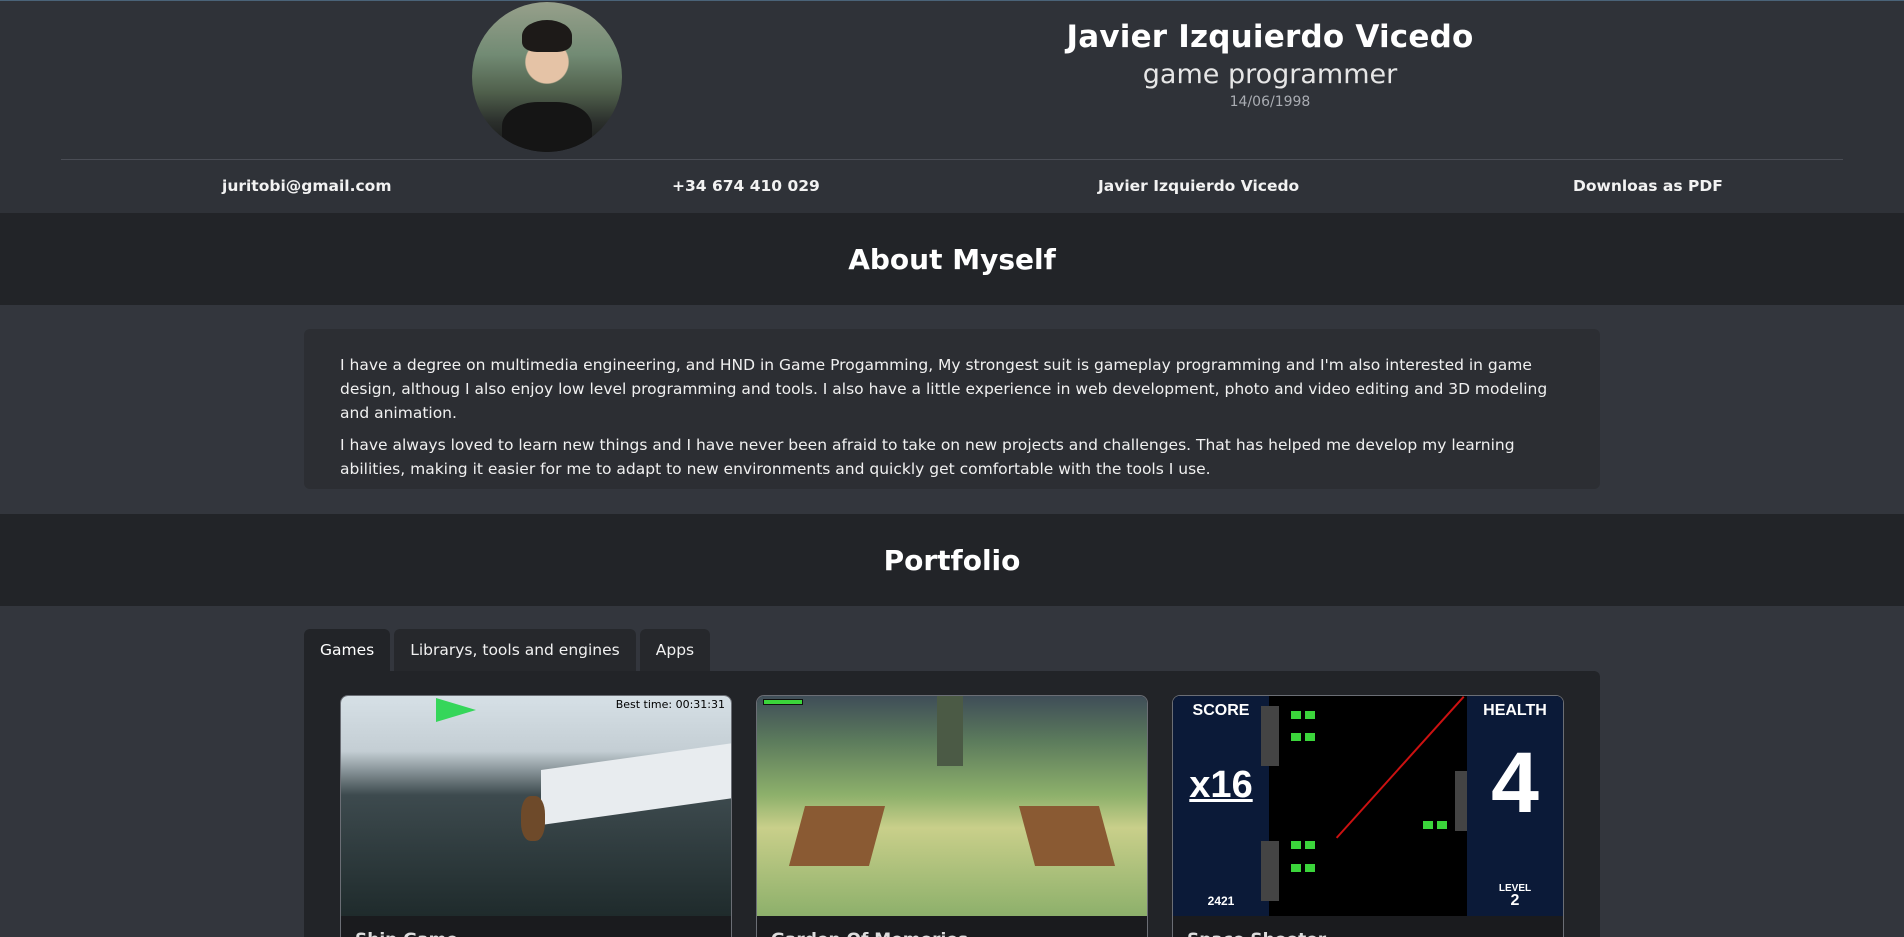 The image size is (1904, 937). What do you see at coordinates (952, 159) in the screenshot?
I see `header-divider` at bounding box center [952, 159].